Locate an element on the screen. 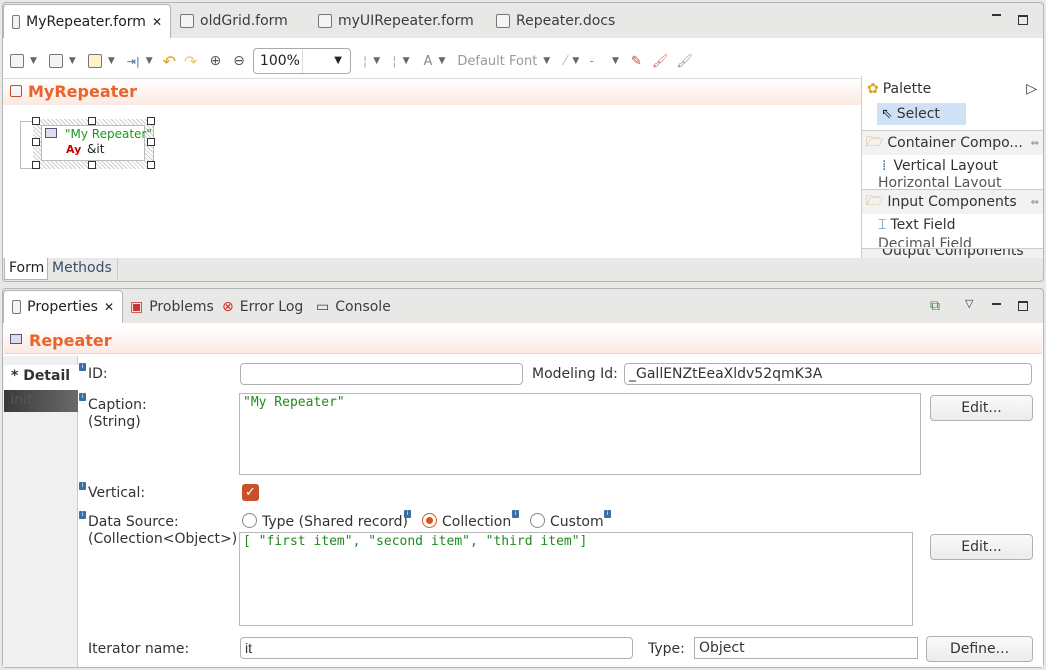 This screenshot has width=1046, height=670. redo-icon: ↷ is located at coordinates (190, 61).